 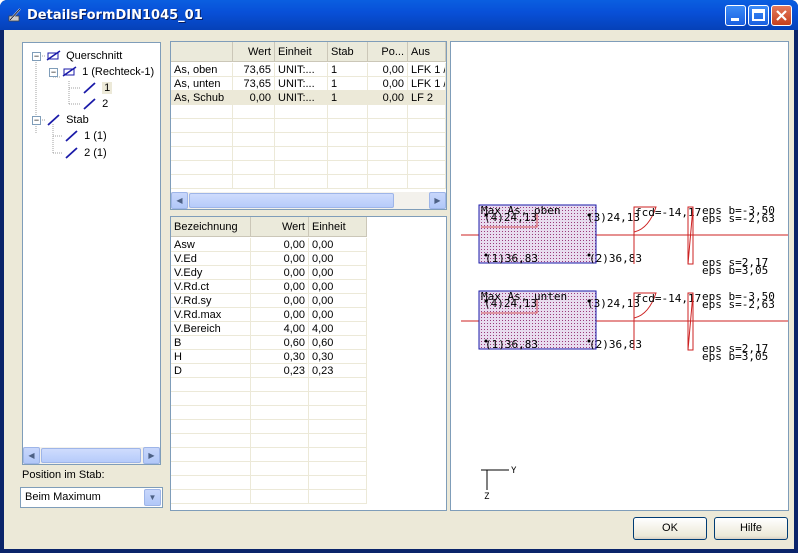 What do you see at coordinates (202, 52) in the screenshot?
I see `column-header` at bounding box center [202, 52].